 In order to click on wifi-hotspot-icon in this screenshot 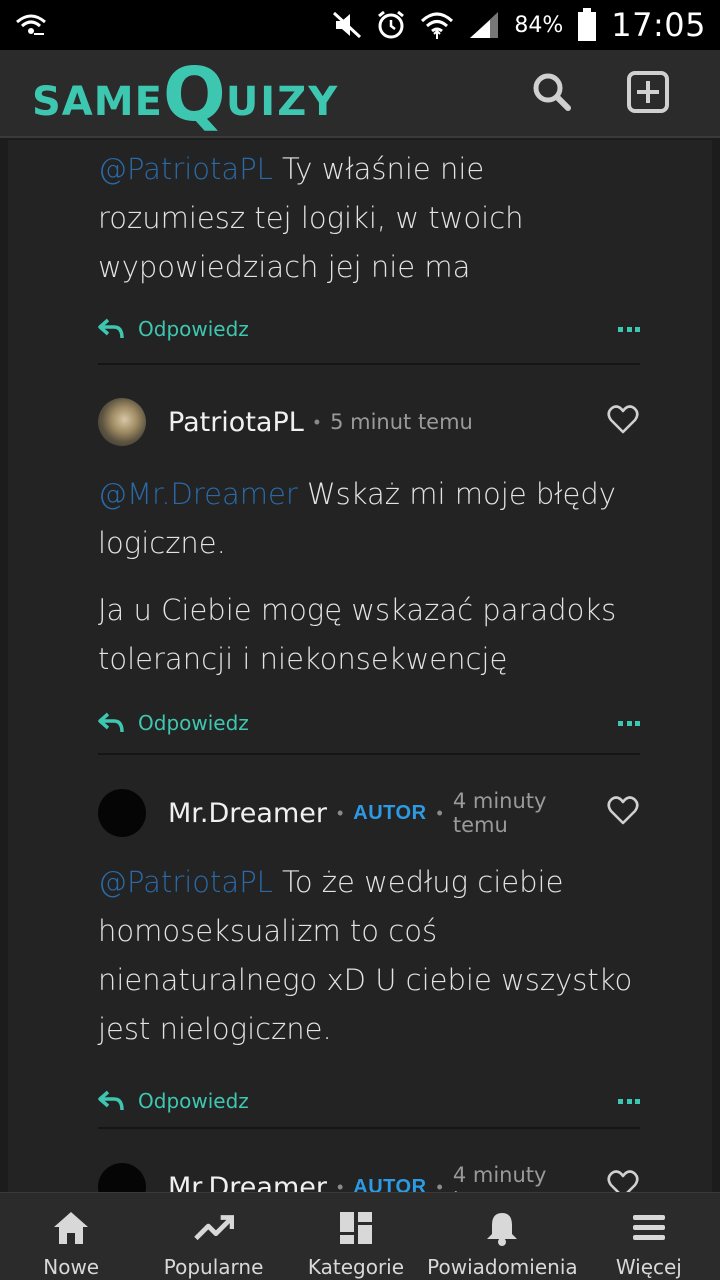, I will do `click(31, 25)`.